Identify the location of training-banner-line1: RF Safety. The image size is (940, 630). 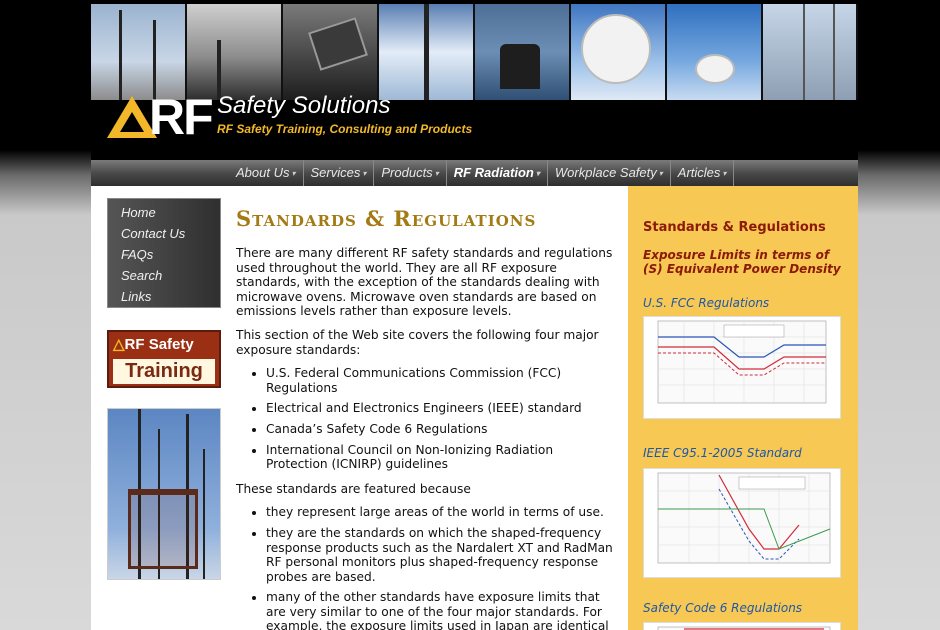
(159, 344).